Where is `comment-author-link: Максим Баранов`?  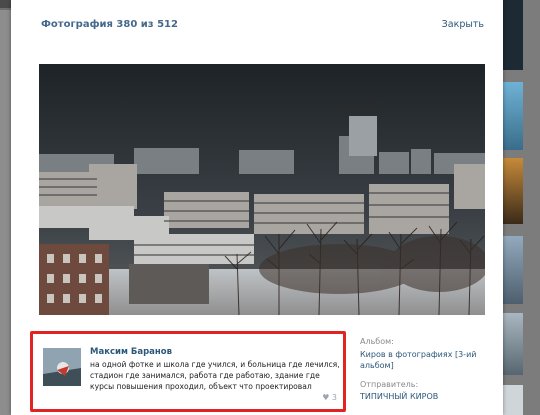 comment-author-link: Максим Баранов is located at coordinates (131, 352).